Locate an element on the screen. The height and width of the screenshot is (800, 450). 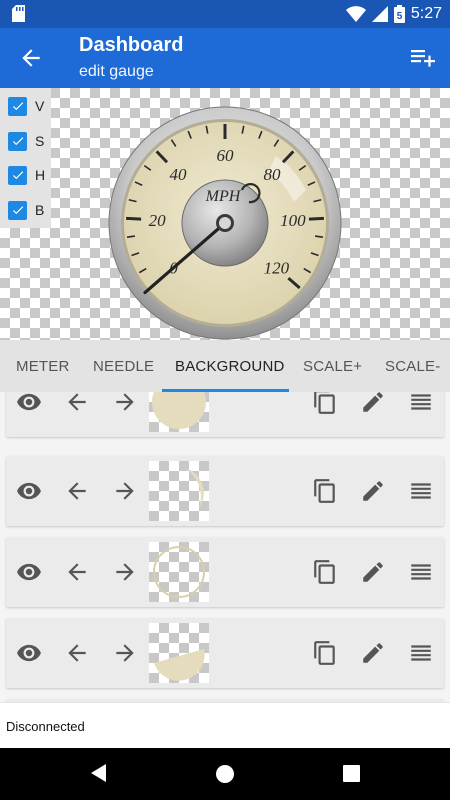
nav-back-icon is located at coordinates (98, 773).